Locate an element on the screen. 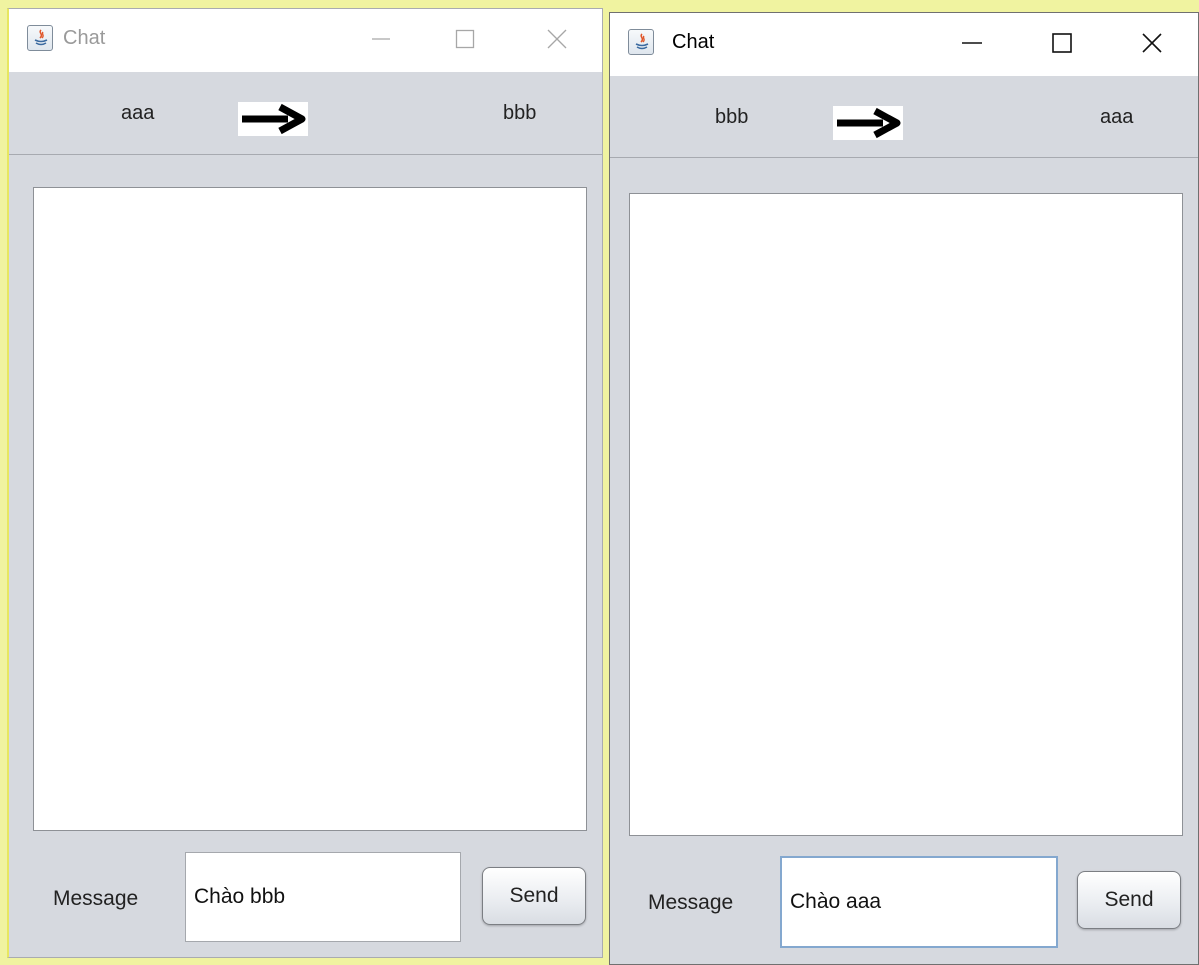  users-header: aaa bbb is located at coordinates (305, 113).